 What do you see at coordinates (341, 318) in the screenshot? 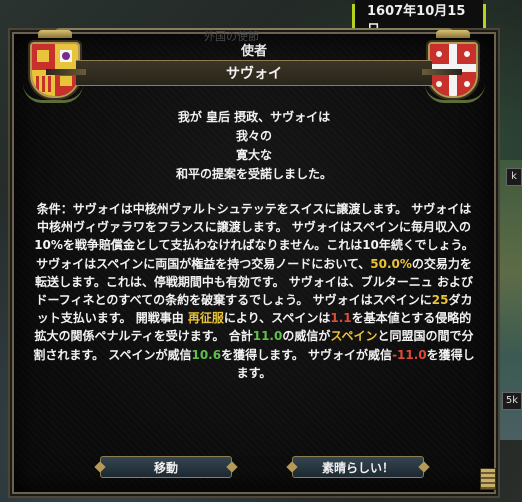
I see `highlighted-value: 1.1` at bounding box center [341, 318].